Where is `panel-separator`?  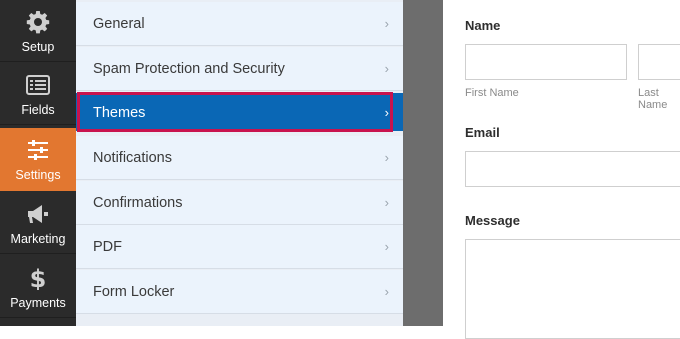
panel-separator is located at coordinates (423, 163).